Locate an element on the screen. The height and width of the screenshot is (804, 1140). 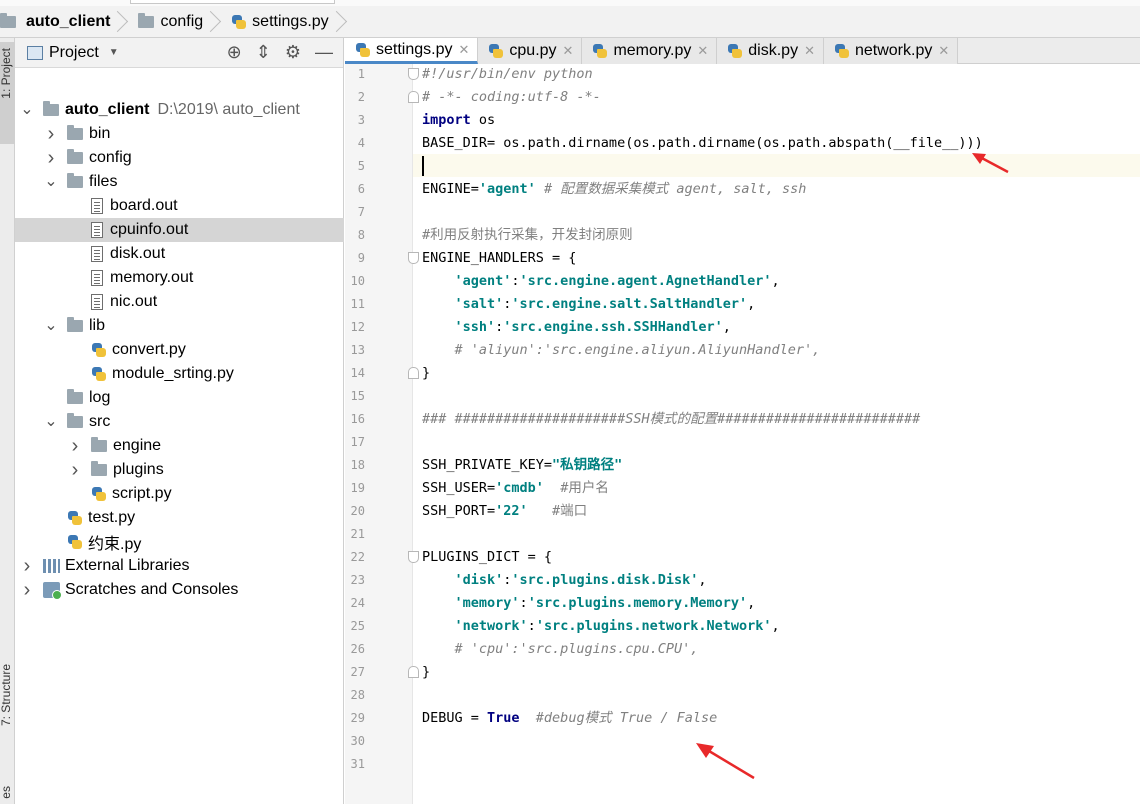
tree-item: disk.out is located at coordinates (179, 254).